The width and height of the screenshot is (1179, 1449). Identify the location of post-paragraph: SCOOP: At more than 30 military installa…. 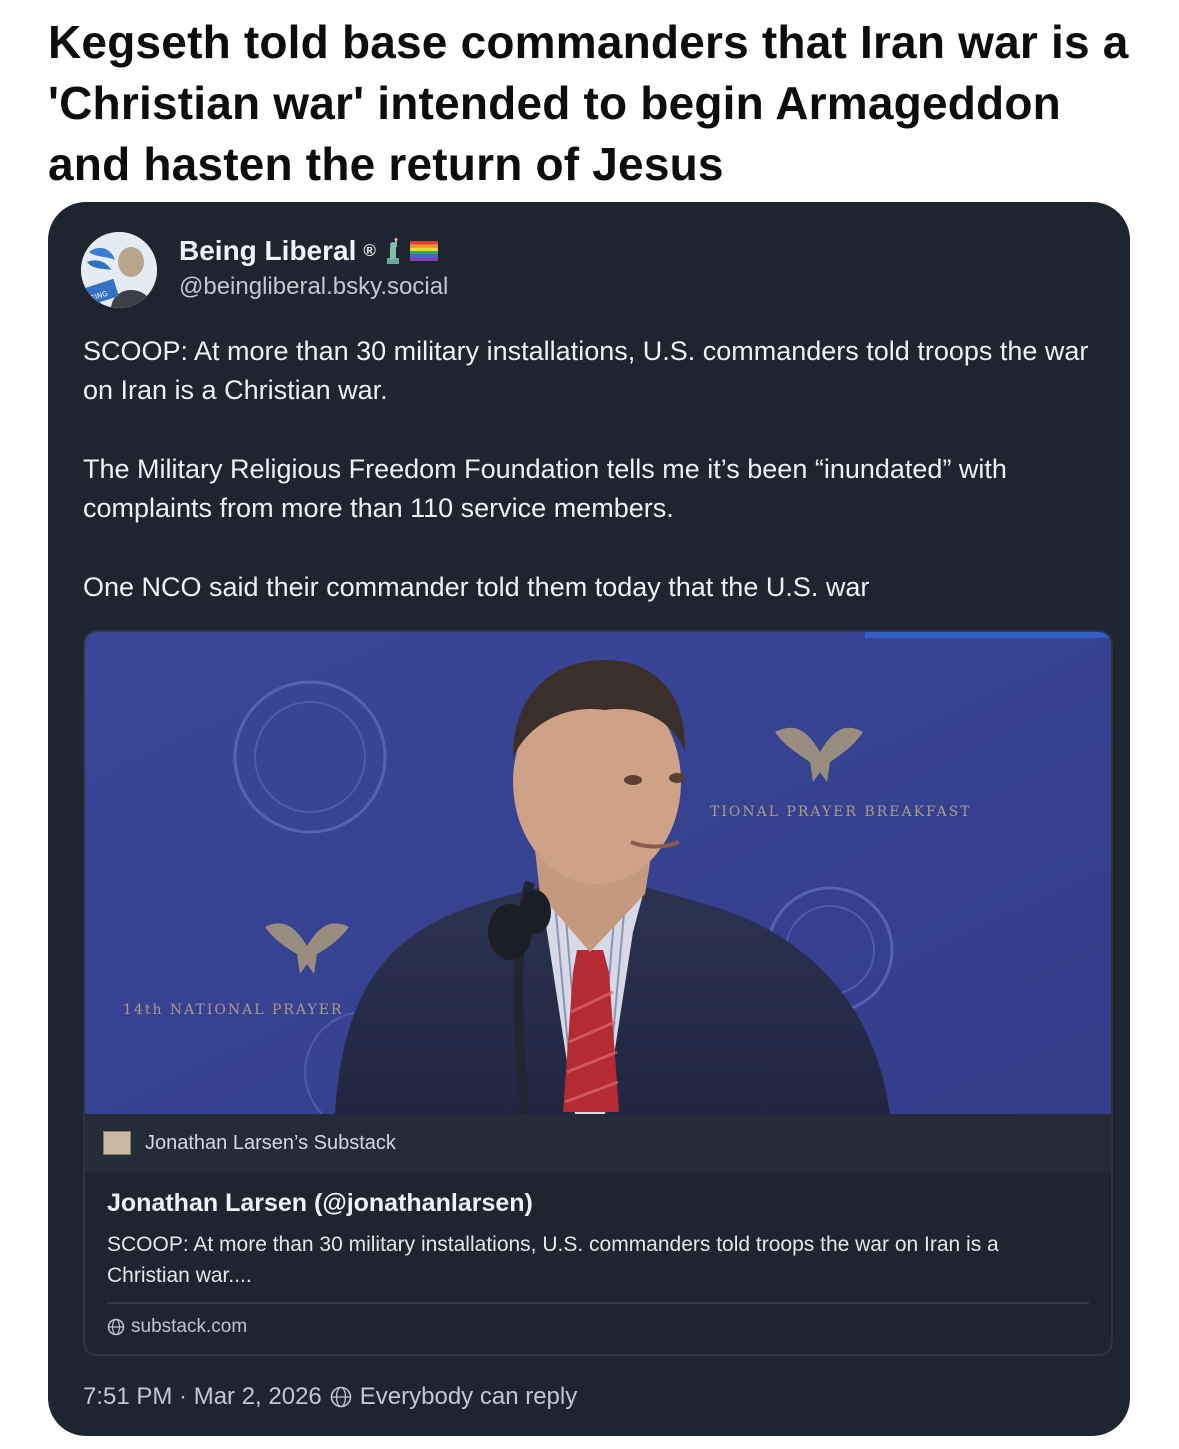
(586, 370).